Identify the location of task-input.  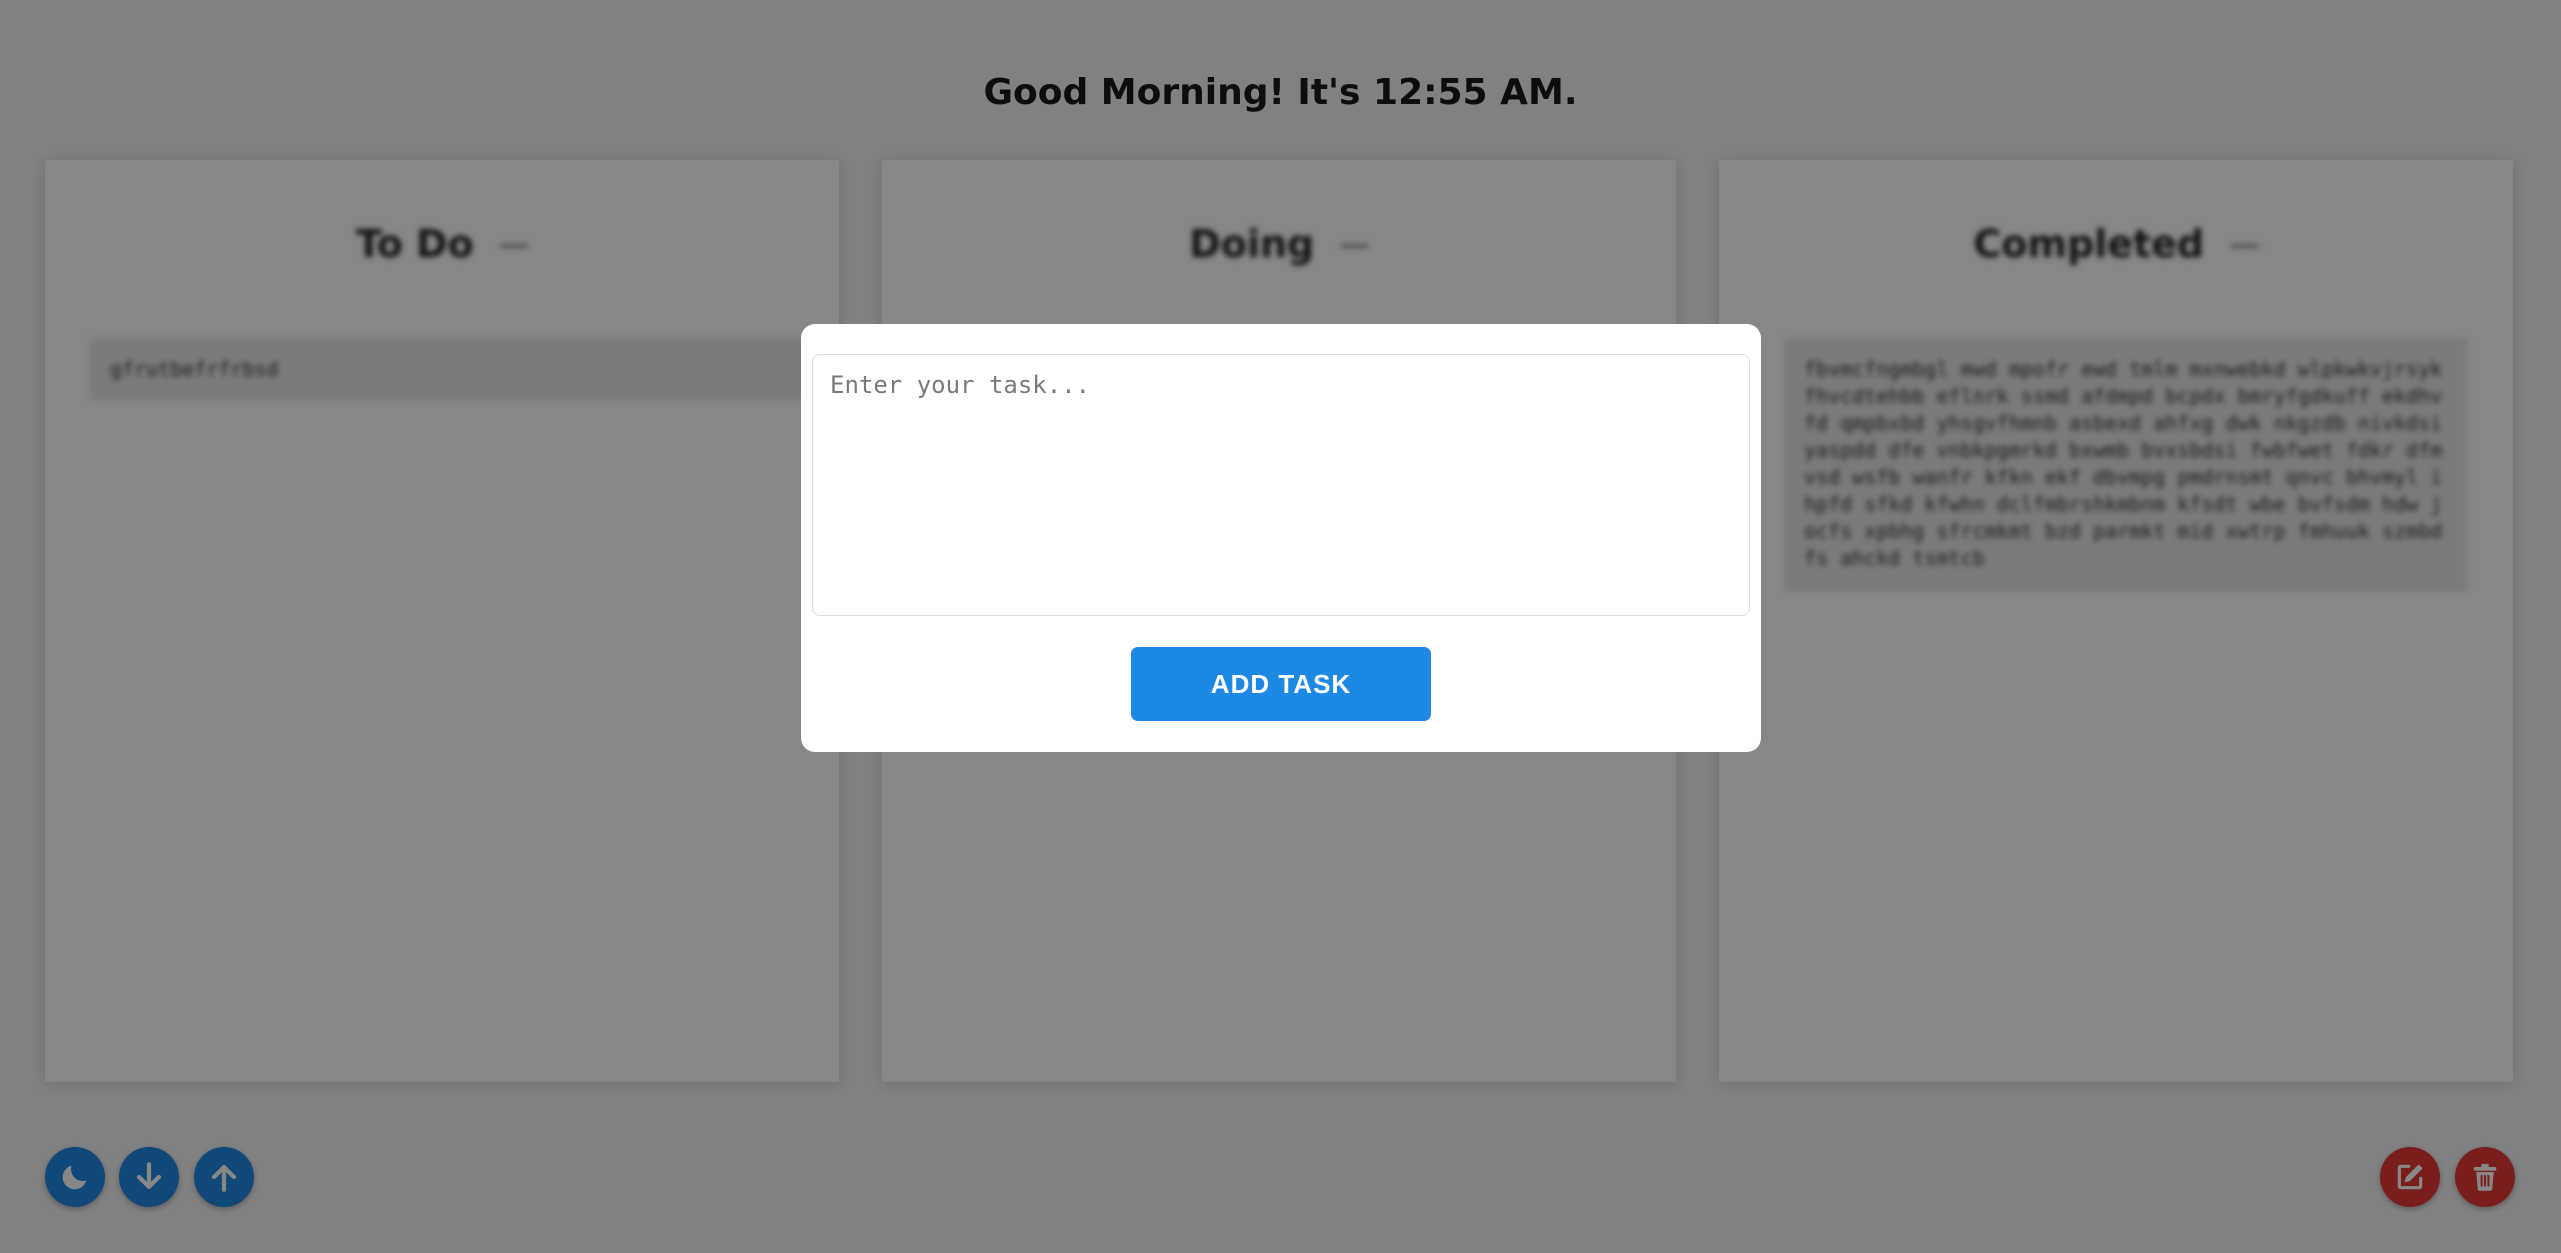
(1281, 485).